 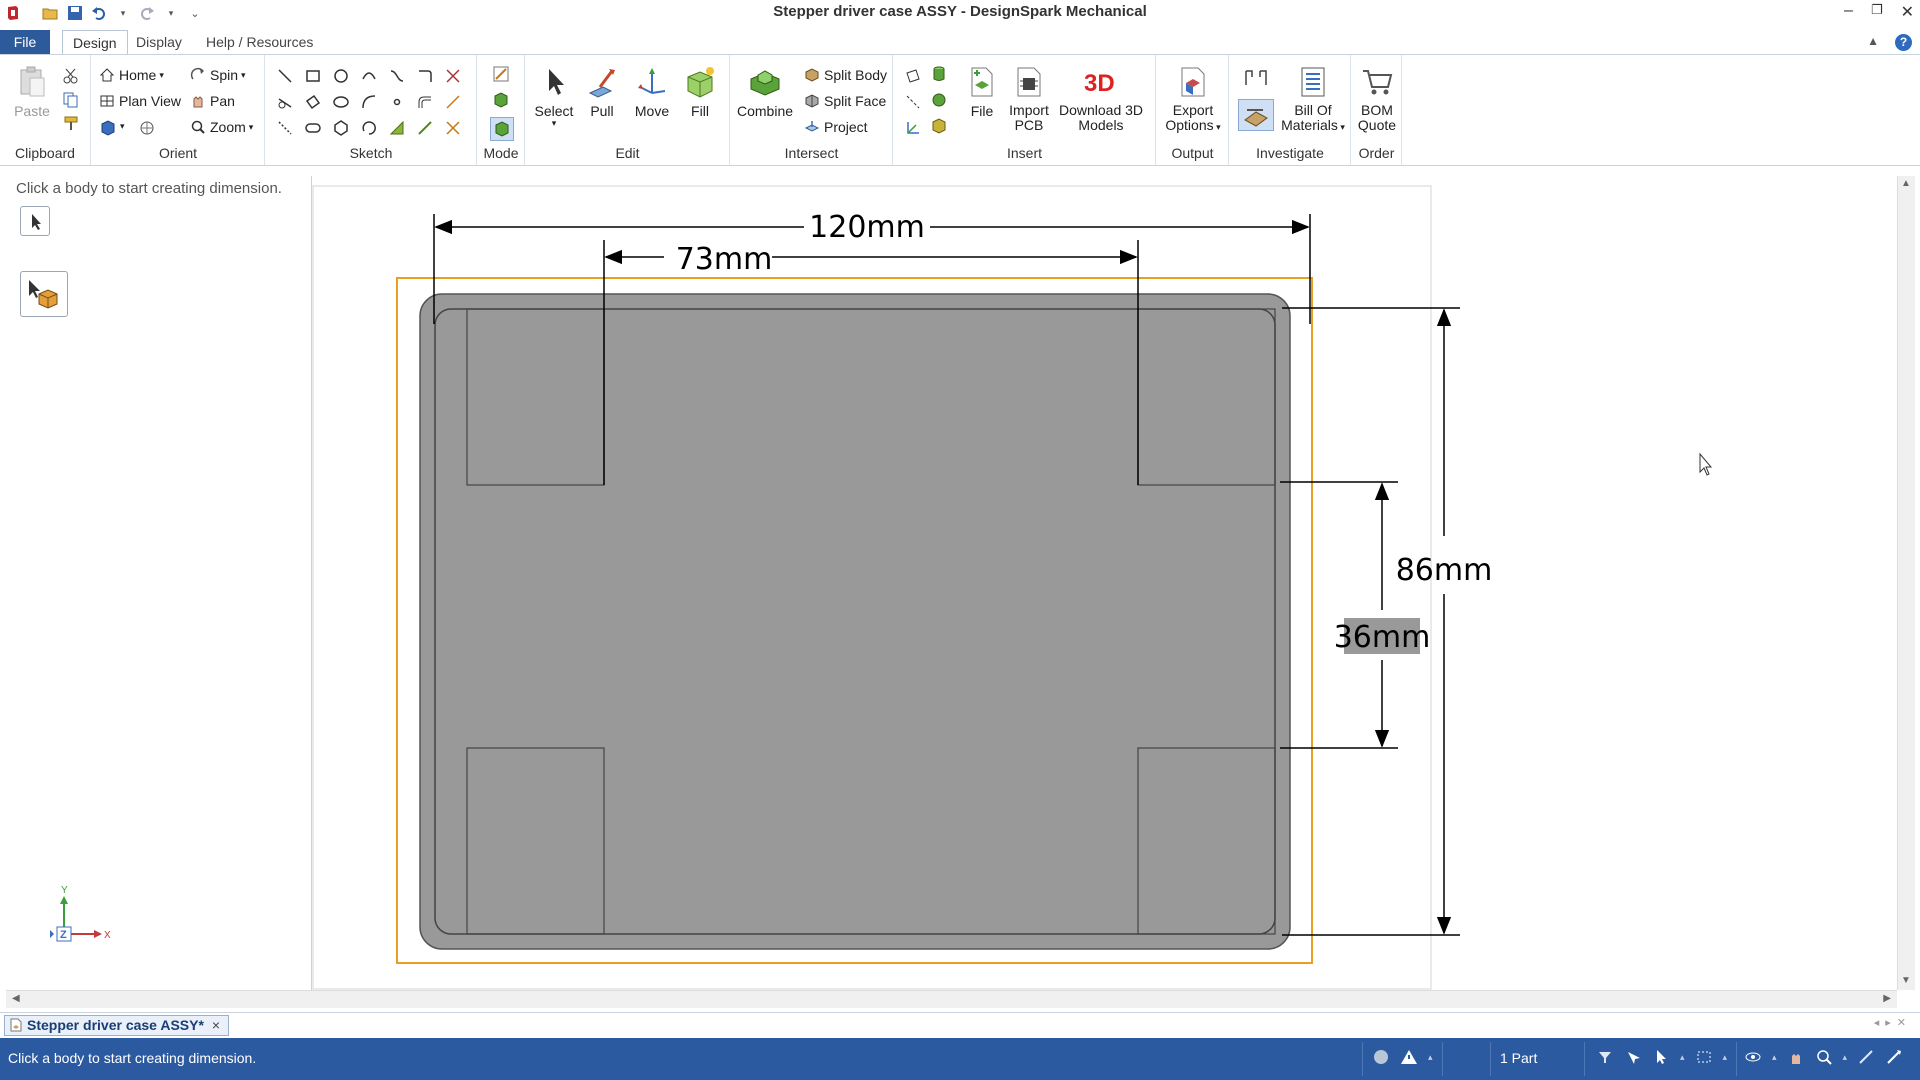 I want to click on export-options-button: Export Options ▾, so click(x=1193, y=100).